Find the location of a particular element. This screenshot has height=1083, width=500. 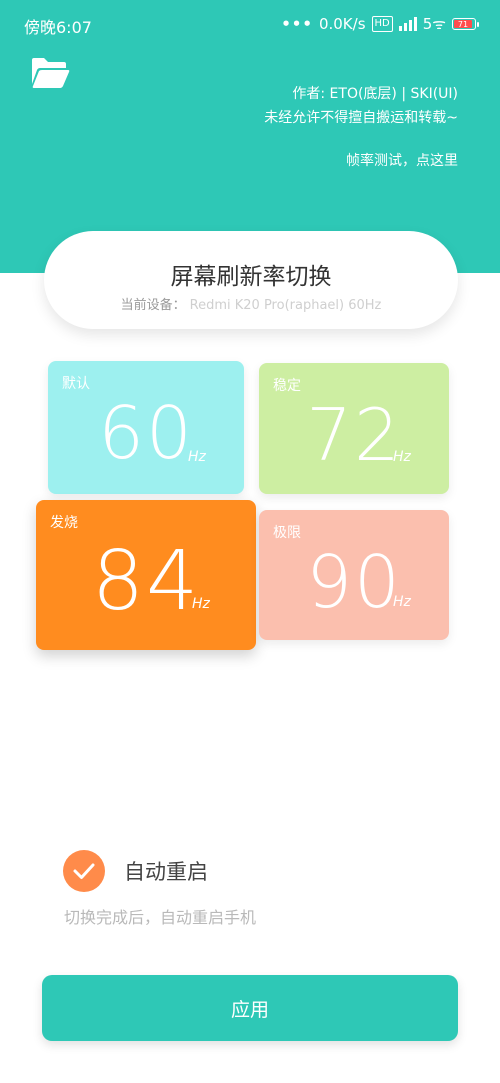

battery-icon: 71 is located at coordinates (465, 24).